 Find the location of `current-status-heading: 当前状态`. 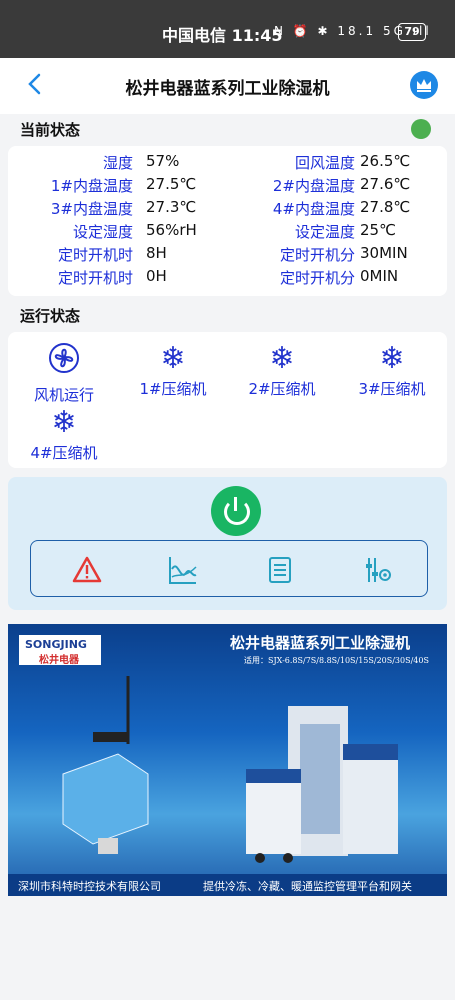

current-status-heading: 当前状态 is located at coordinates (50, 130).